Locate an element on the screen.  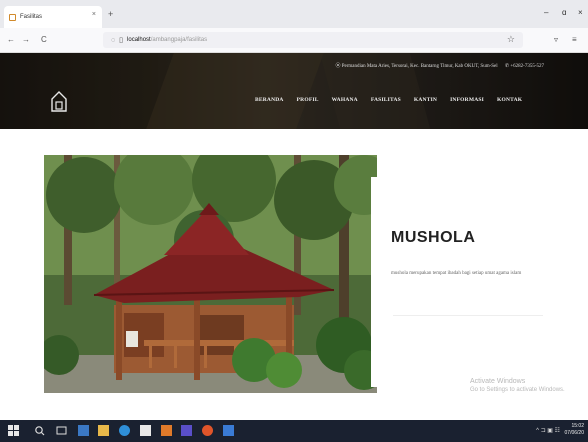
divider is located at coordinates (468, 315).